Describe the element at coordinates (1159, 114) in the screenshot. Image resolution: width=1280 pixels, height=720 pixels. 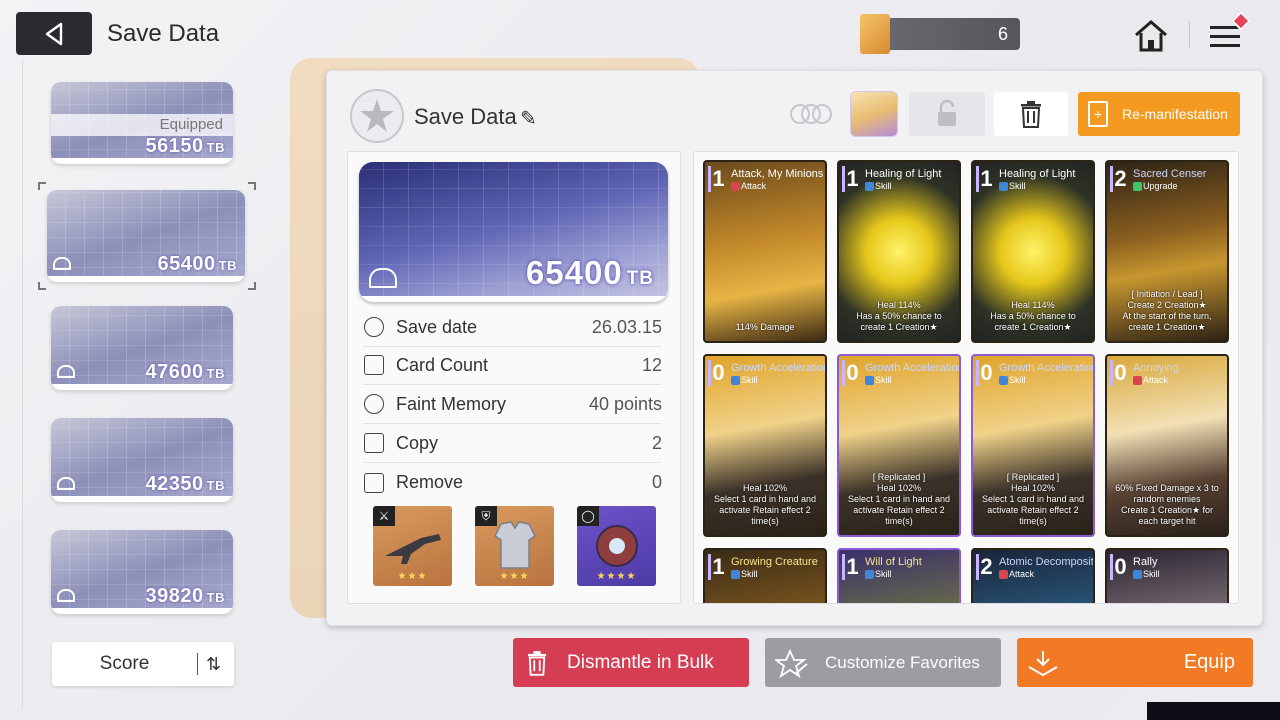
I see `remanifestation-button: + Re-manifestation` at that location.